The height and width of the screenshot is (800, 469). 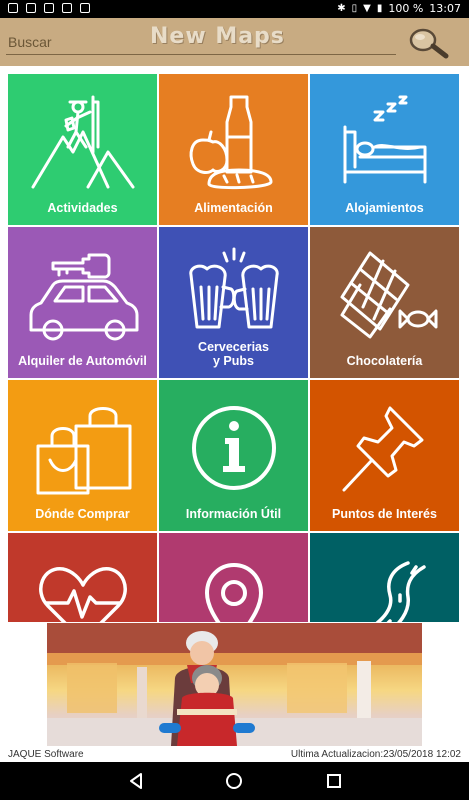 I want to click on tile-alquiler-automovil: Alquiler de Automóvil, so click(x=82, y=302).